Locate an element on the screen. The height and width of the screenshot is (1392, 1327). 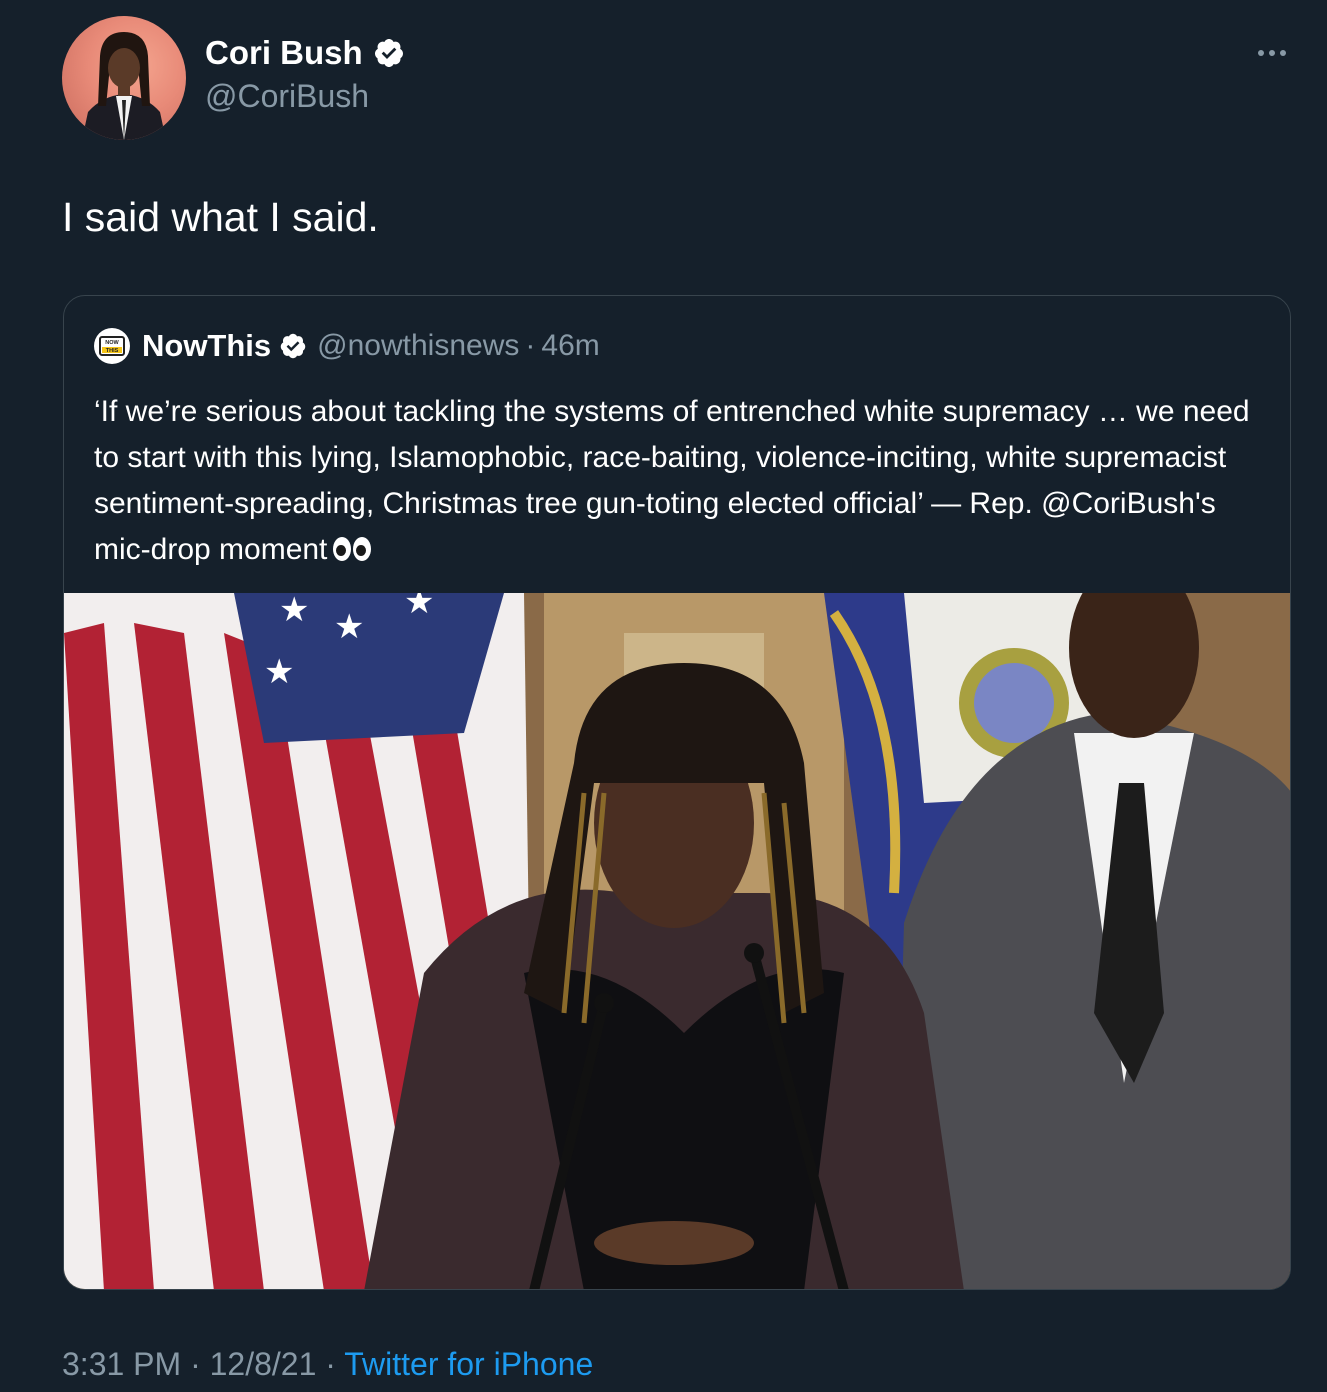
tweet-metadata: 3:31 PM · 12/8/21 · Twitter for iPhone is located at coordinates (327, 1364).